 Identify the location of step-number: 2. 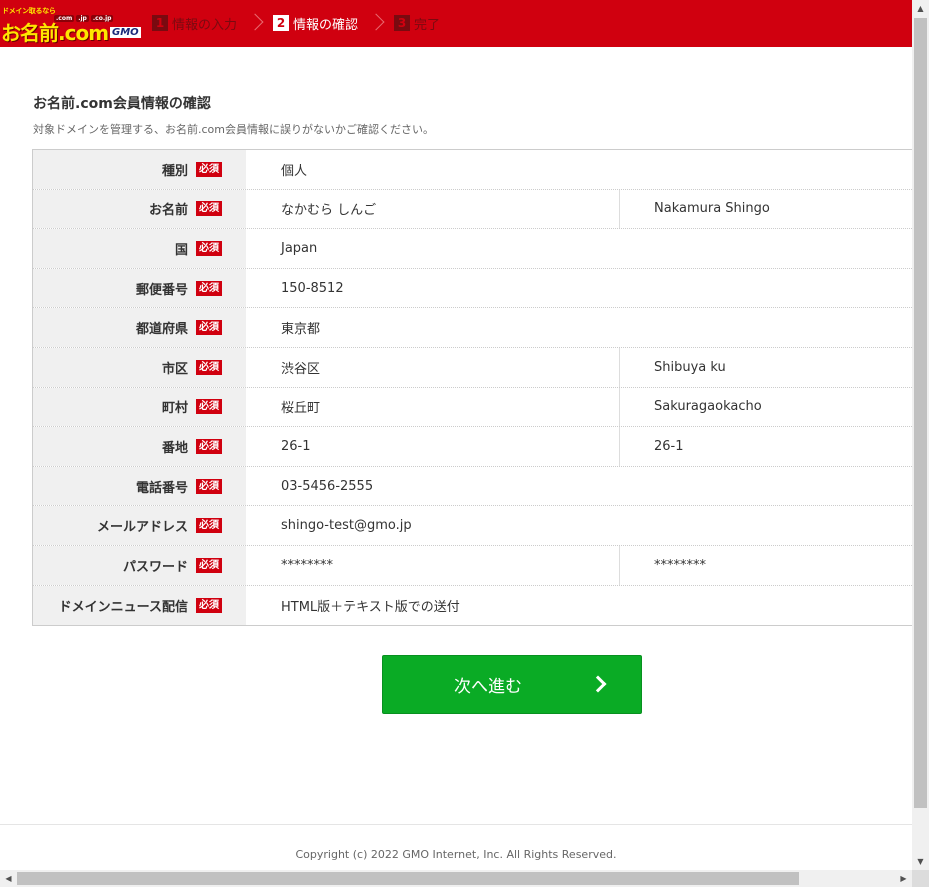
(281, 23).